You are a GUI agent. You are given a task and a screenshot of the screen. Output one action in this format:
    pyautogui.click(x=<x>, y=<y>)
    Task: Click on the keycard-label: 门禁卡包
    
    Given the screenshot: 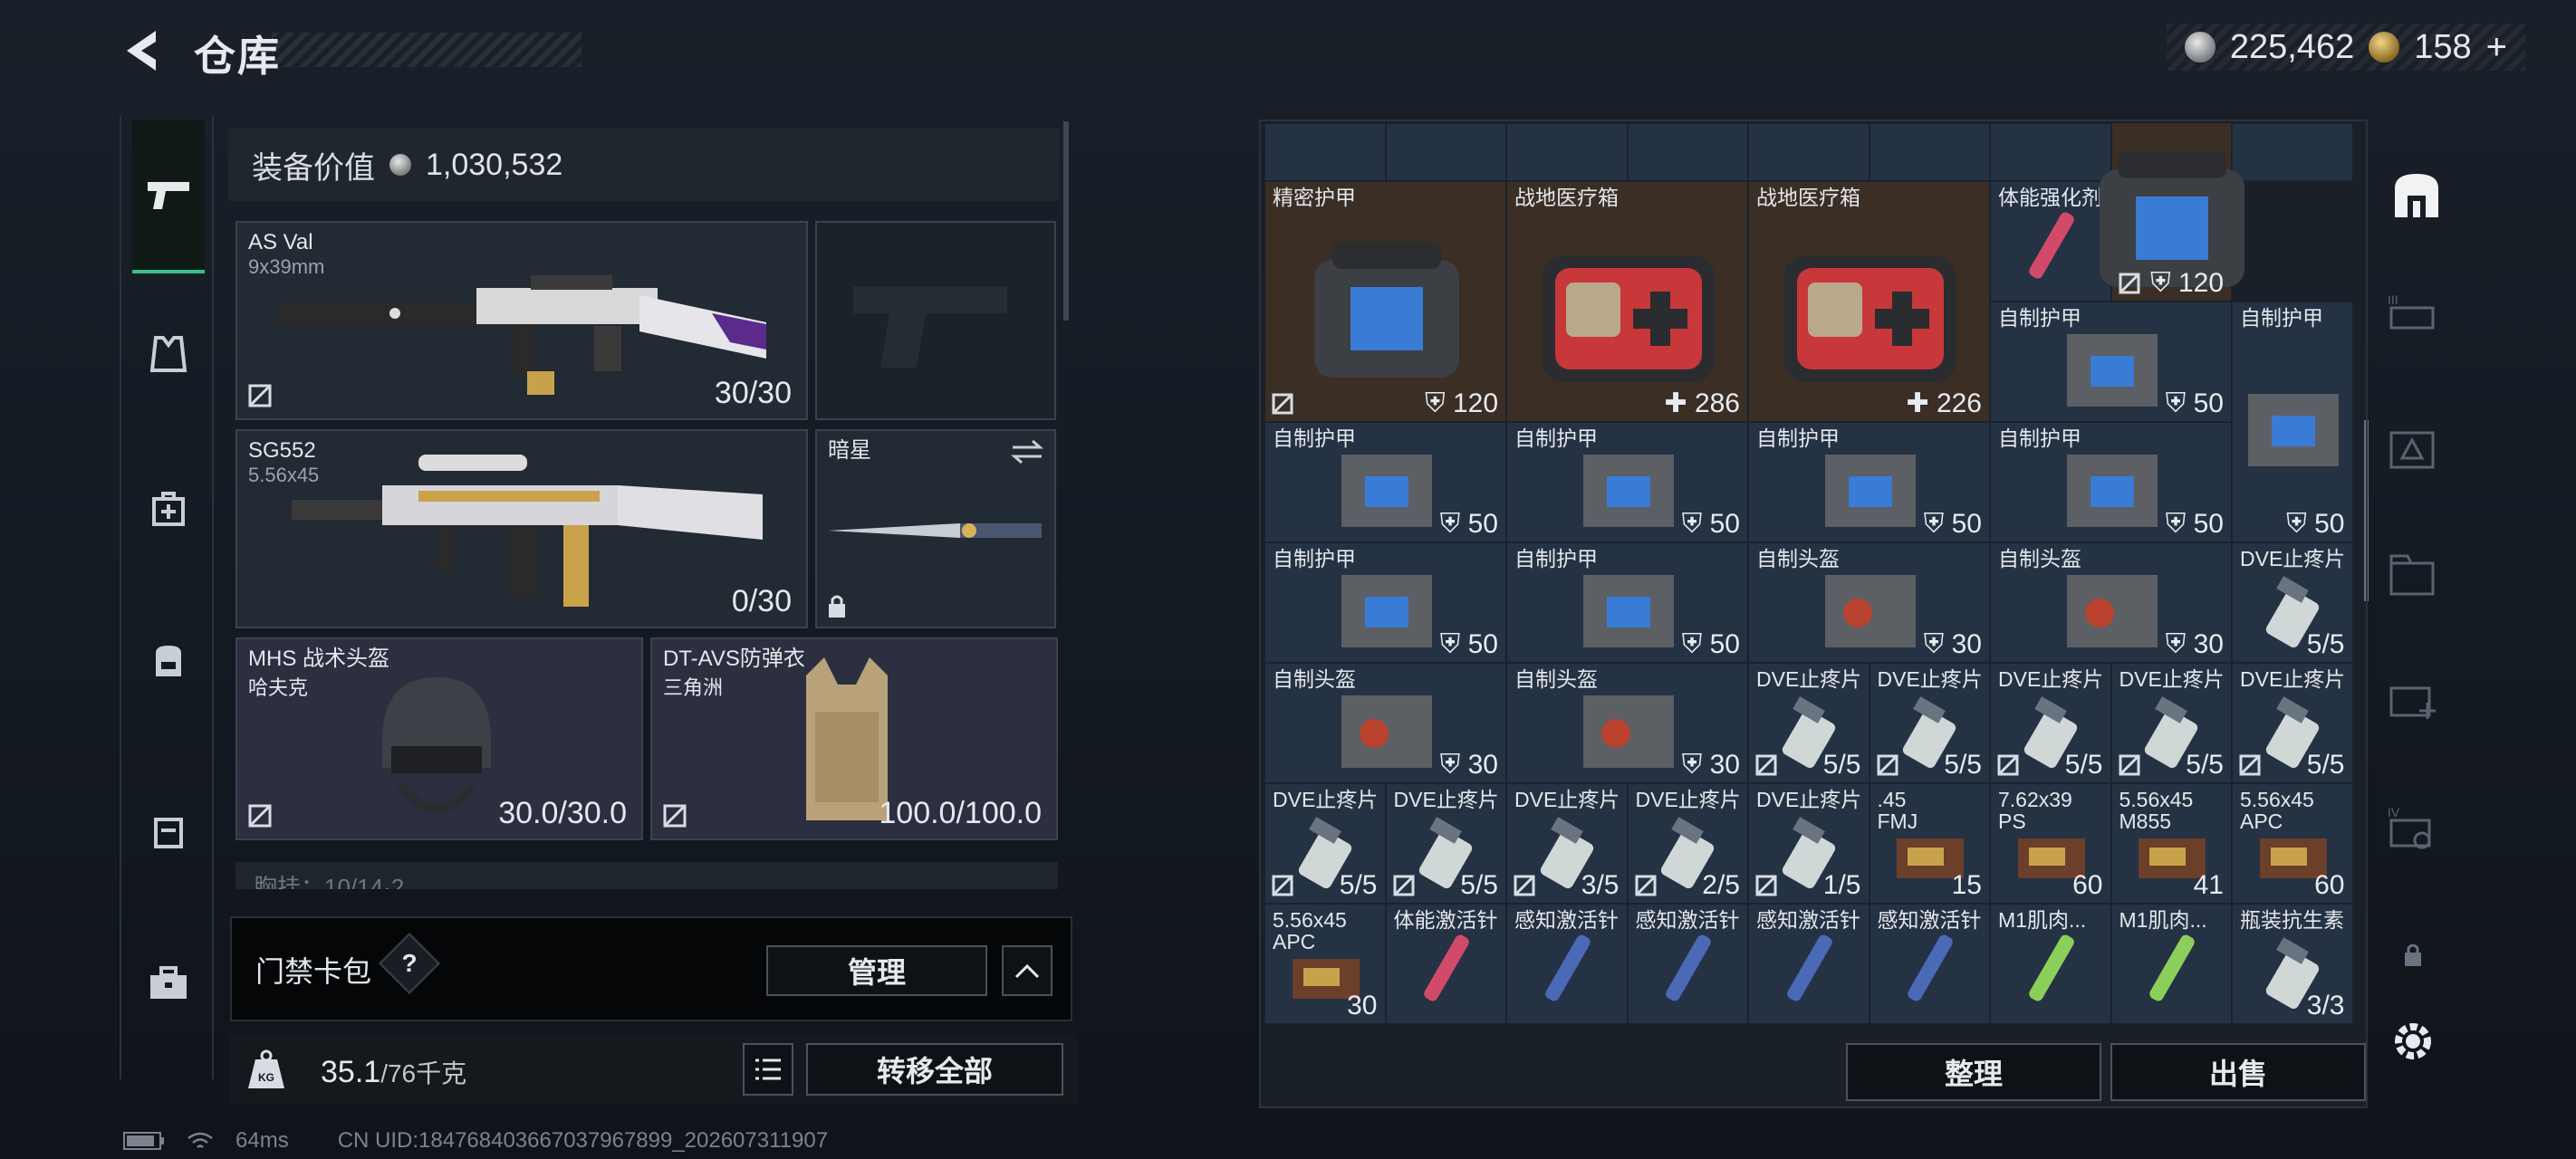 What is the action you would take?
    pyautogui.click(x=313, y=971)
    